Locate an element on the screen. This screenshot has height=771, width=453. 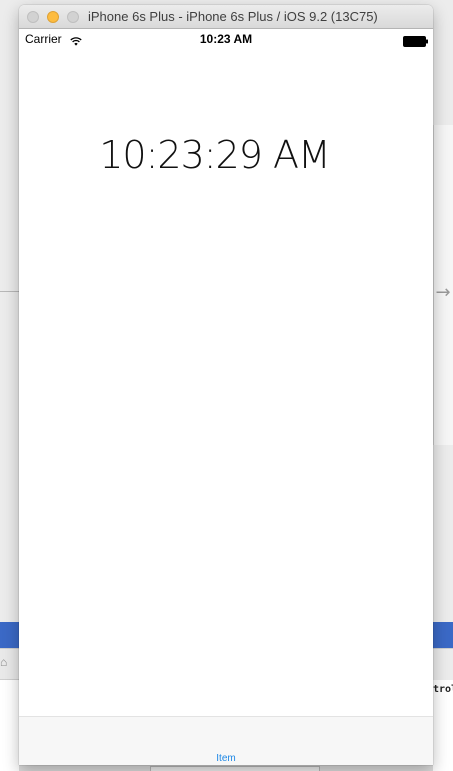
background-divider-line is located at coordinates (9, 291).